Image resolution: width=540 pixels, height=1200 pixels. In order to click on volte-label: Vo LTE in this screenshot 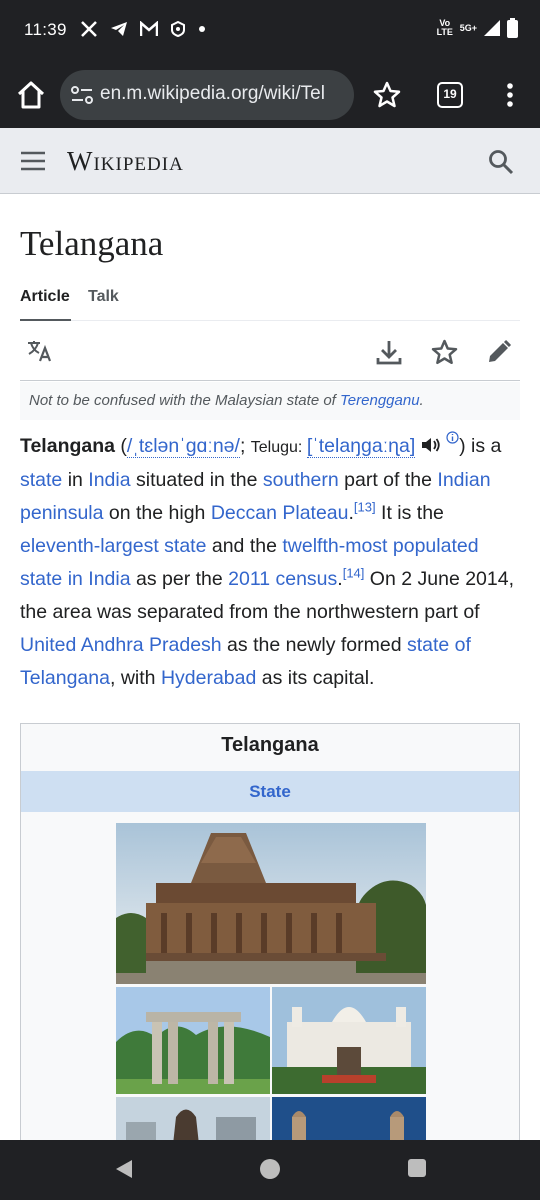, I will do `click(444, 27)`.